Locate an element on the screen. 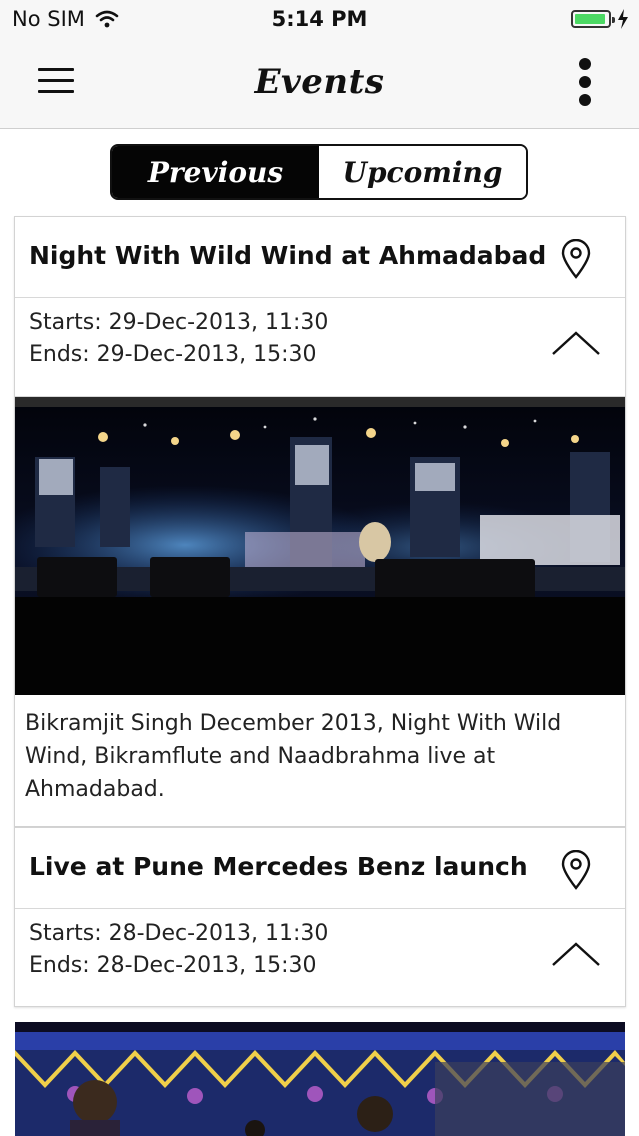 The image size is (639, 1136). status-right is located at coordinates (600, 19).